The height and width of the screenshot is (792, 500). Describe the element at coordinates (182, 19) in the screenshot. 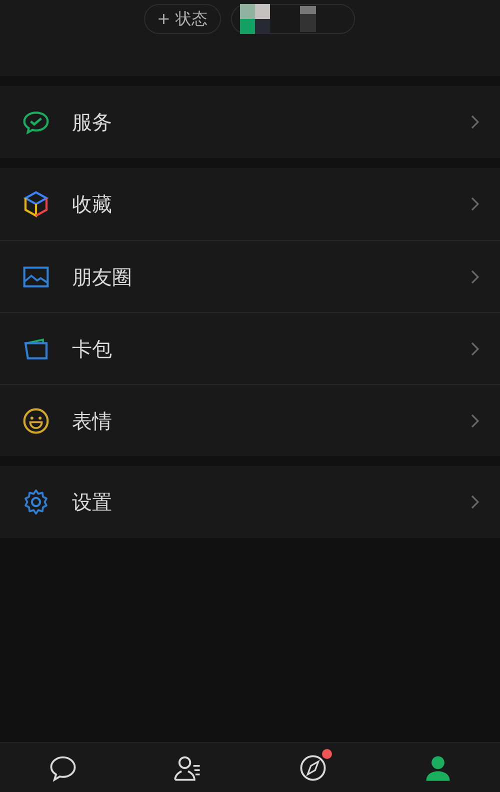

I see `status-button: + 状态` at that location.